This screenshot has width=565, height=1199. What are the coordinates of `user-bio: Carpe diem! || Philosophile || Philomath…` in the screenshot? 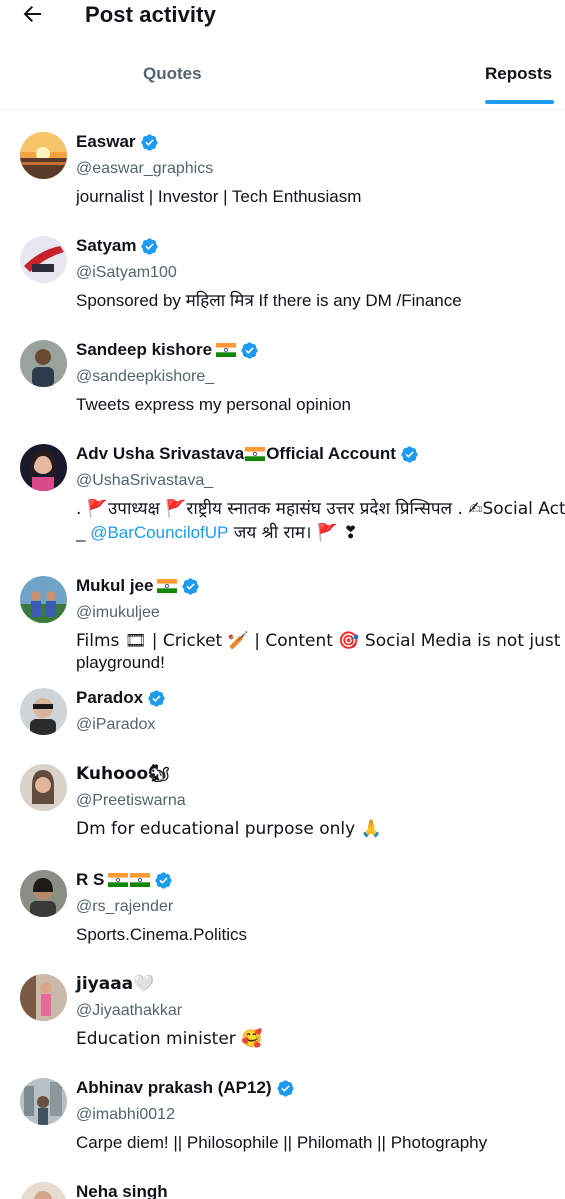 It's located at (282, 1142).